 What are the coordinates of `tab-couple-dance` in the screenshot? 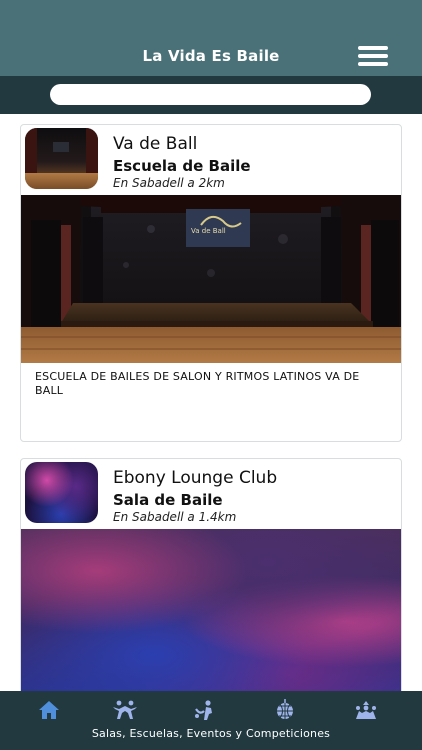 It's located at (205, 710).